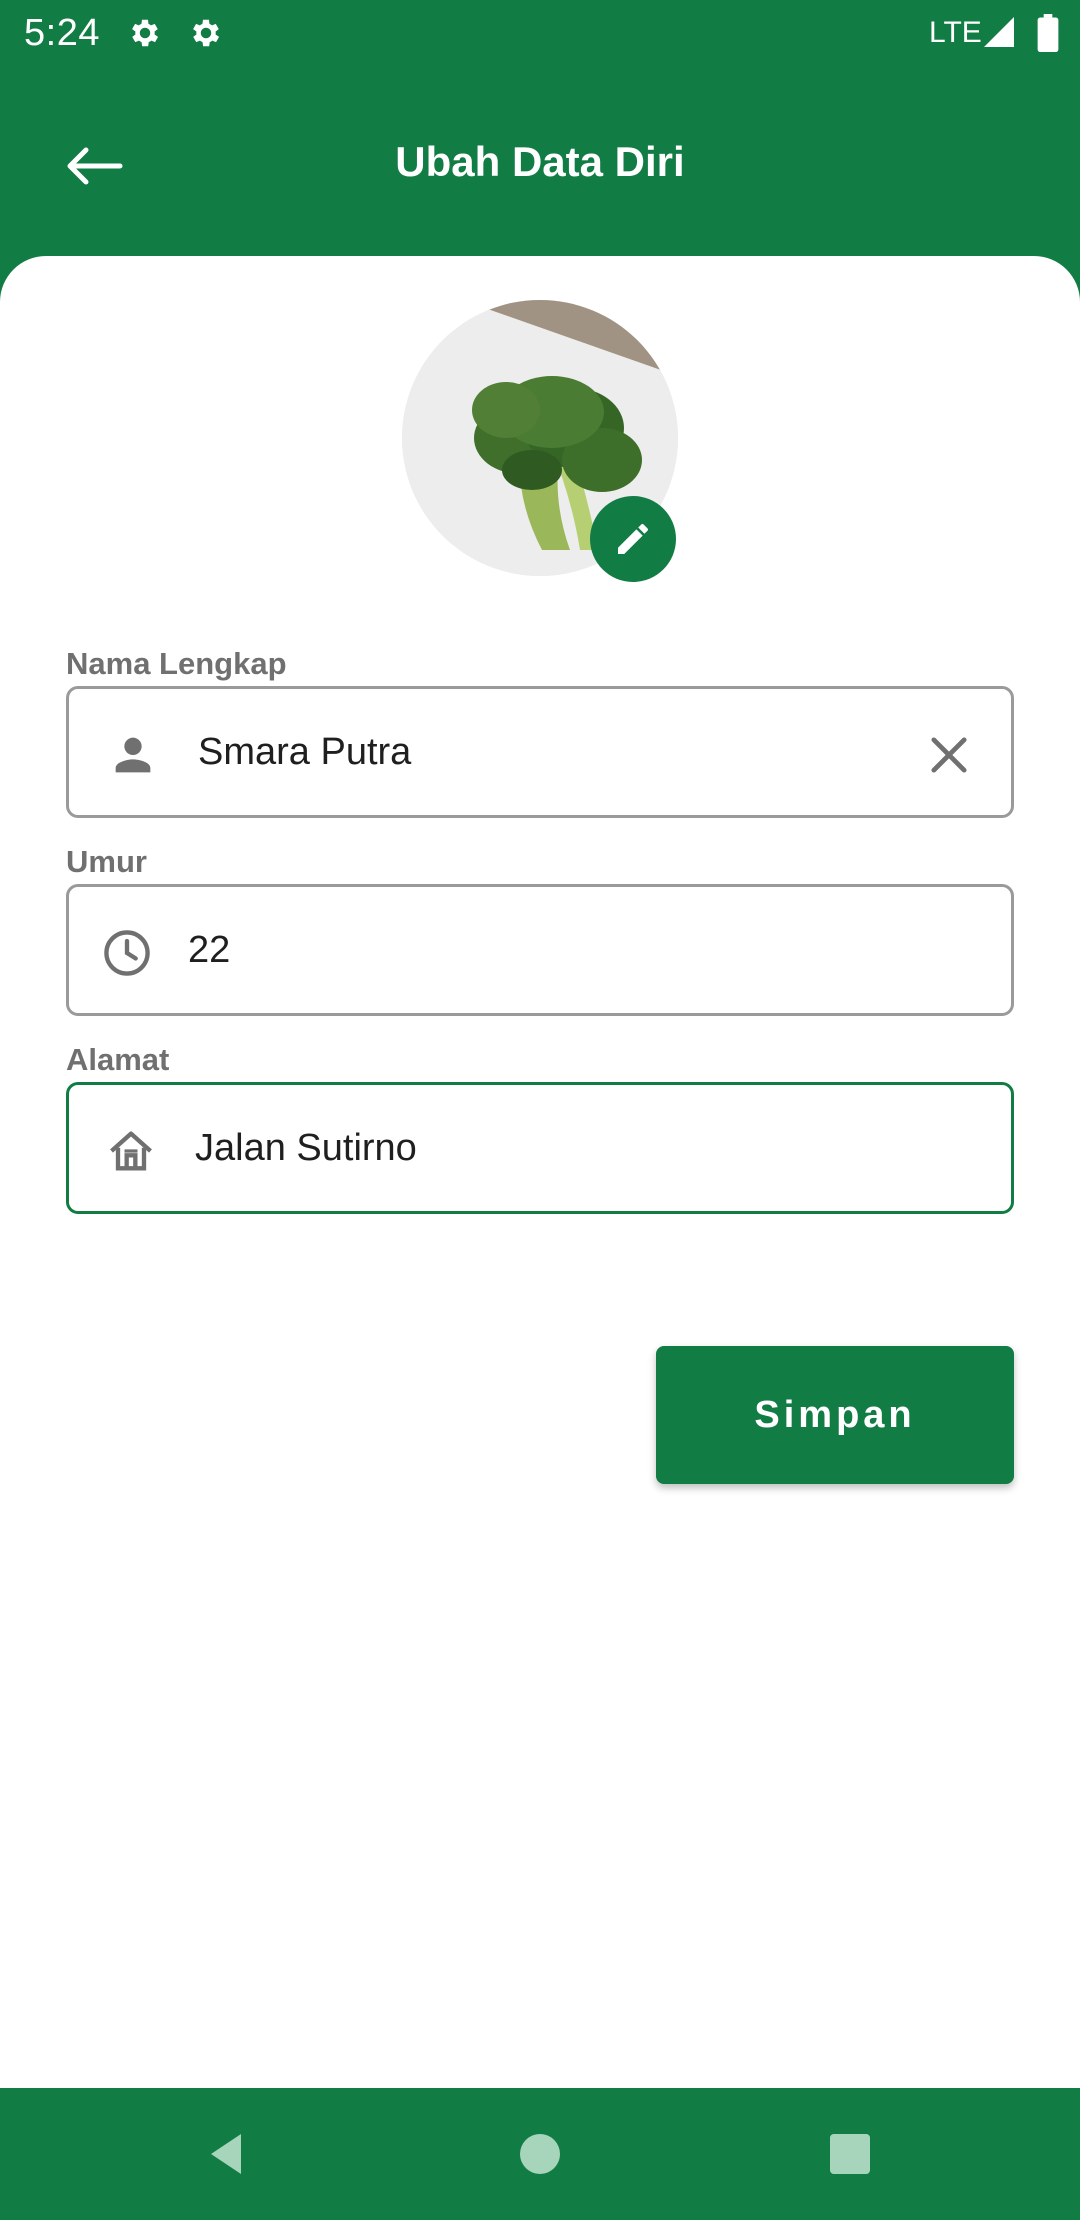 The height and width of the screenshot is (2220, 1080). What do you see at coordinates (1048, 33) in the screenshot?
I see `battery-icon` at bounding box center [1048, 33].